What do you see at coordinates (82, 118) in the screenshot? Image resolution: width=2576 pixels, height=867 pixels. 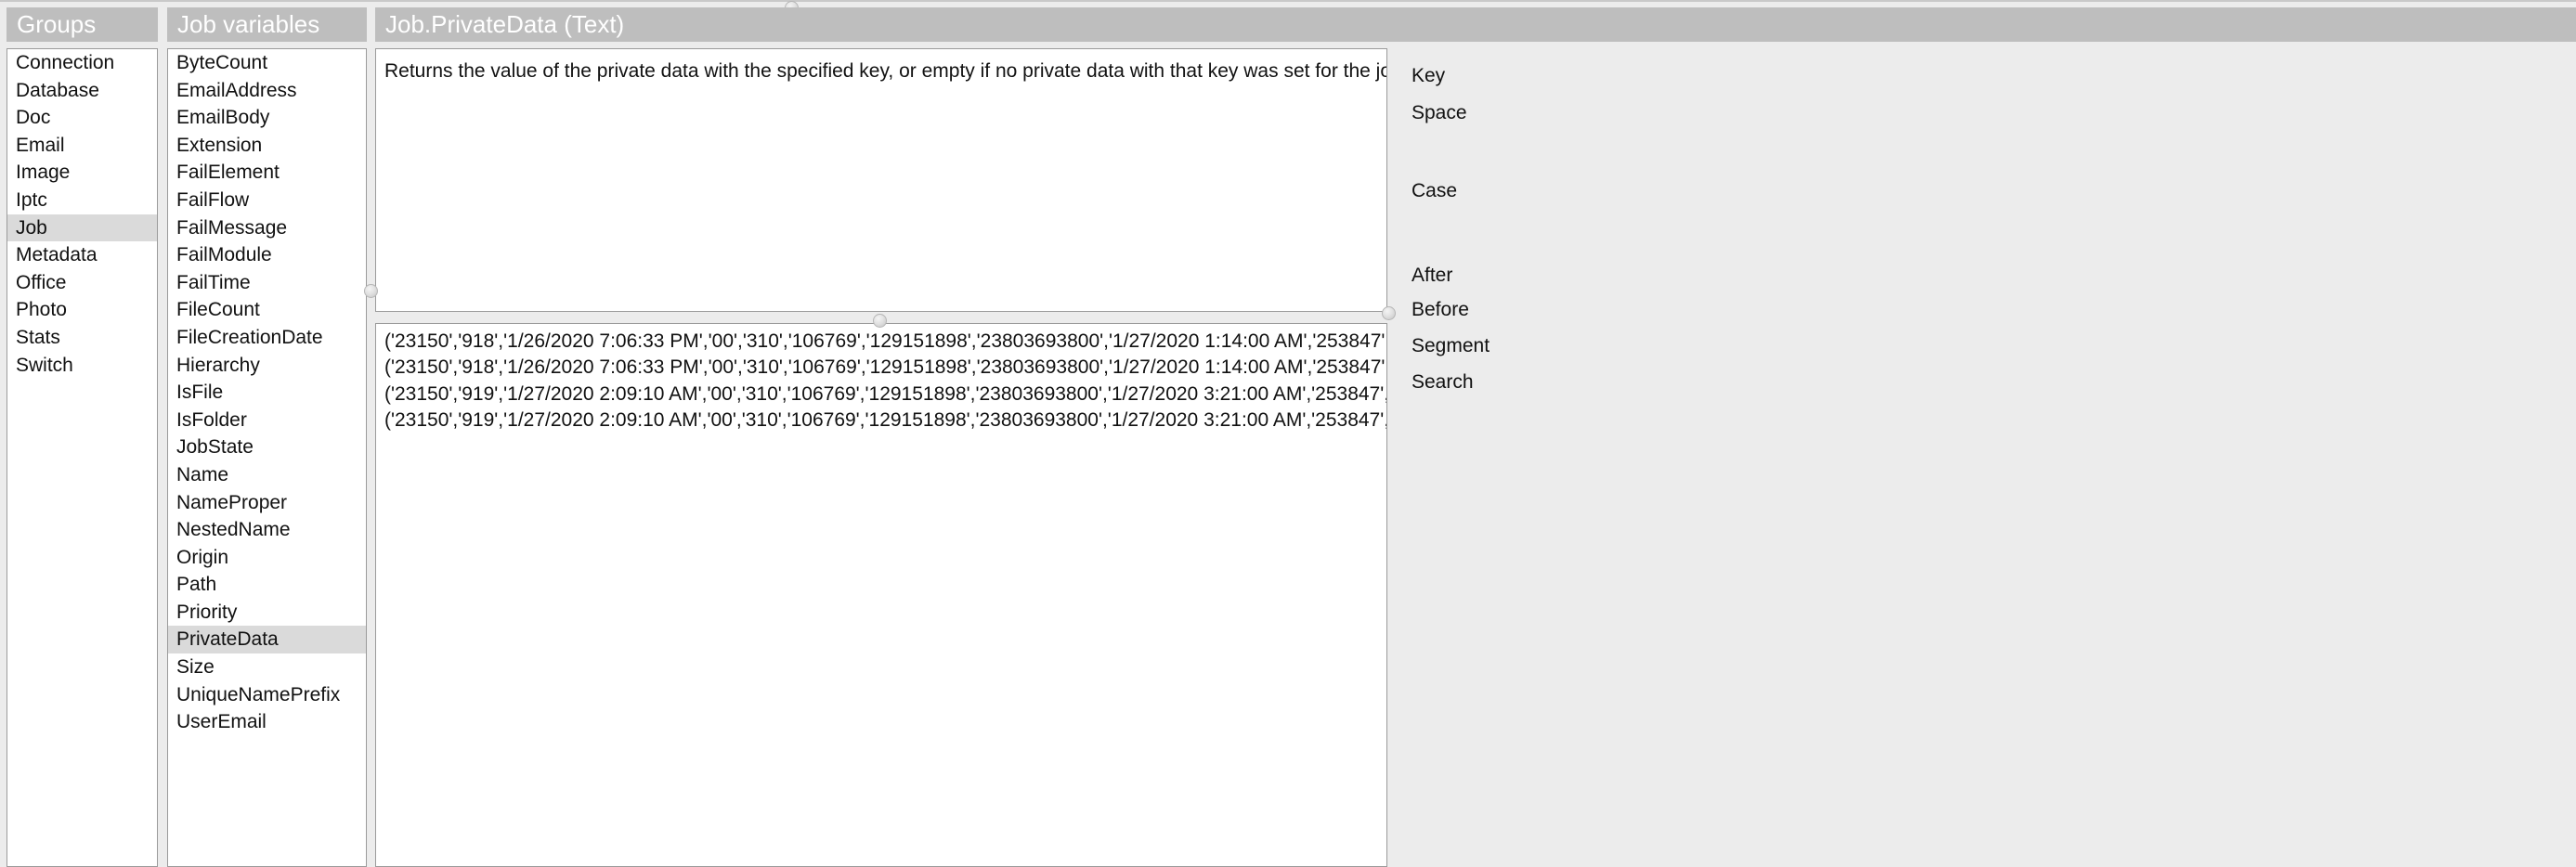 I see `group-item-doc: Doc` at bounding box center [82, 118].